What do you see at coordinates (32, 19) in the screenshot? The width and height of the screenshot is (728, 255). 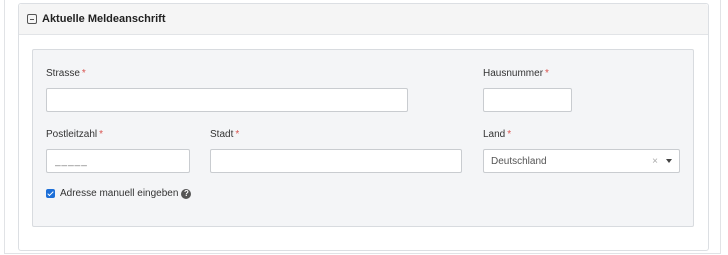 I see `collapse-icon` at bounding box center [32, 19].